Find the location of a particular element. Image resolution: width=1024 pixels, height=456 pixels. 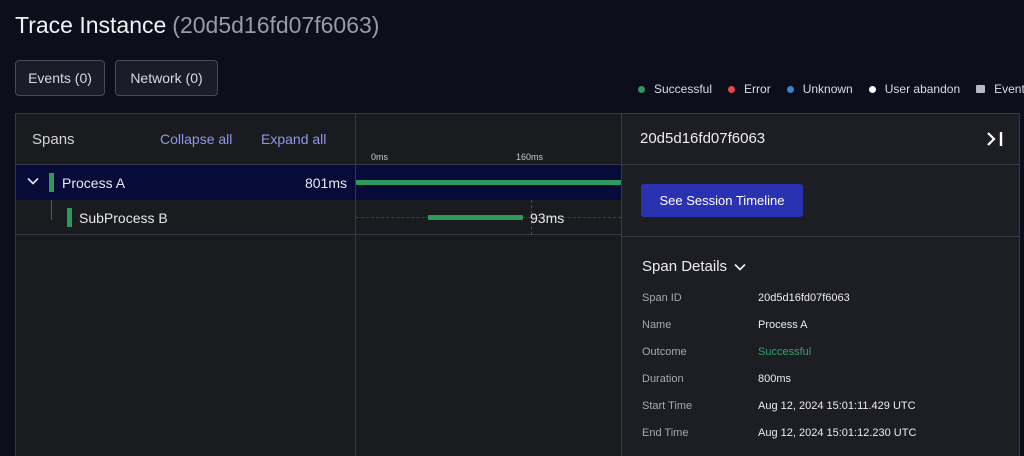

legend-events: Events is located at coordinates (1000, 89).